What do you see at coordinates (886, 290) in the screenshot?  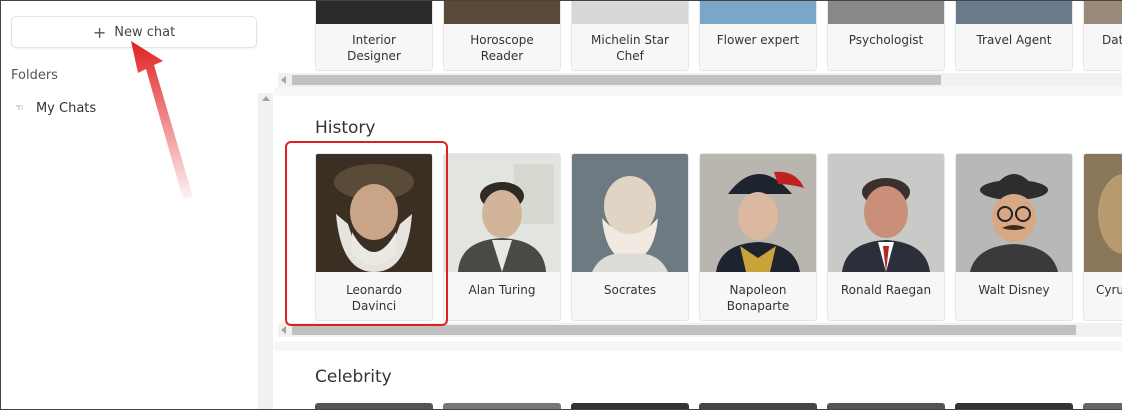 I see `card-name: Ronald Raegan` at bounding box center [886, 290].